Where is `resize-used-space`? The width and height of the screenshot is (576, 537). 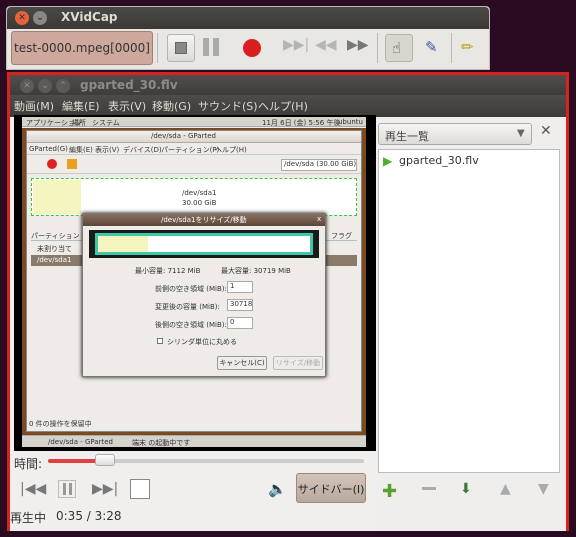 resize-used-space is located at coordinates (123, 244).